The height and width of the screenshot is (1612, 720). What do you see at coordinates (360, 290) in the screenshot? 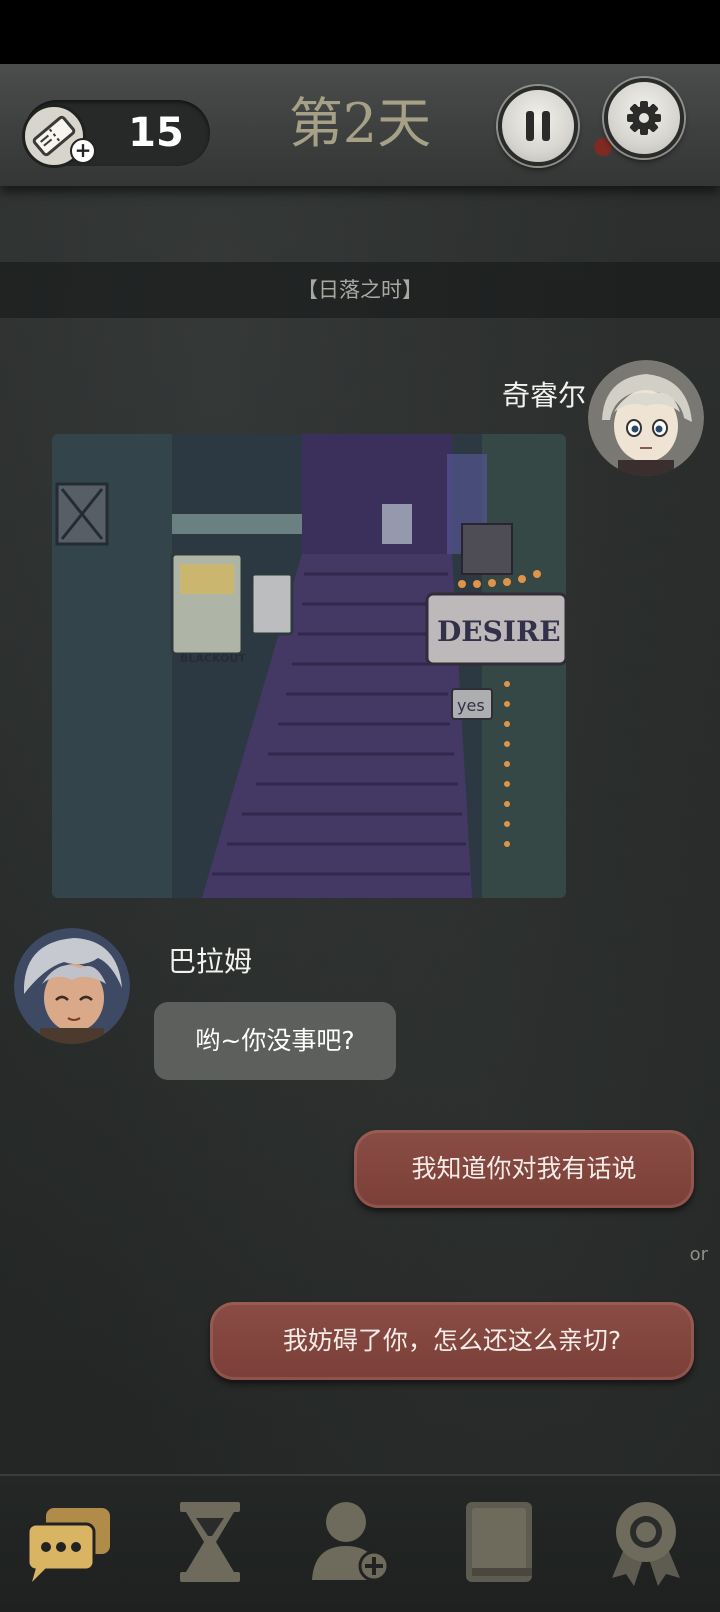
I see `chapter-title: 【日落之时】` at bounding box center [360, 290].